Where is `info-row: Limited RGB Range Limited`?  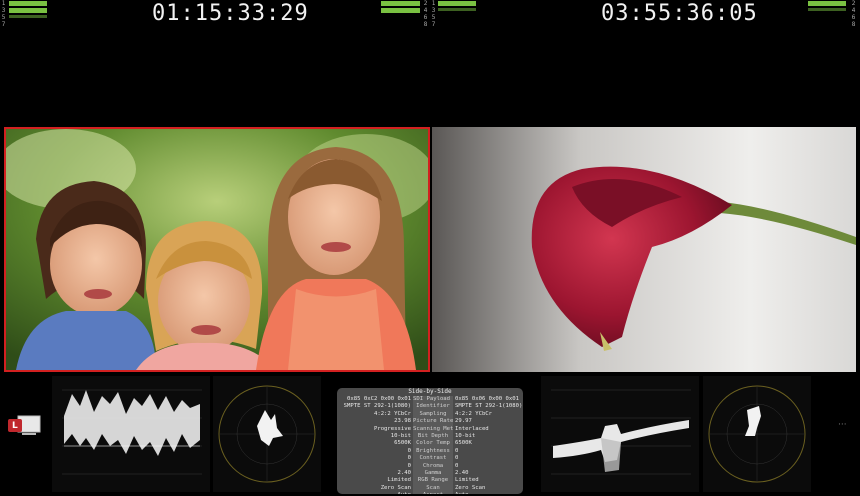
info-row: Limited RGB Range Limited is located at coordinates (430, 481).